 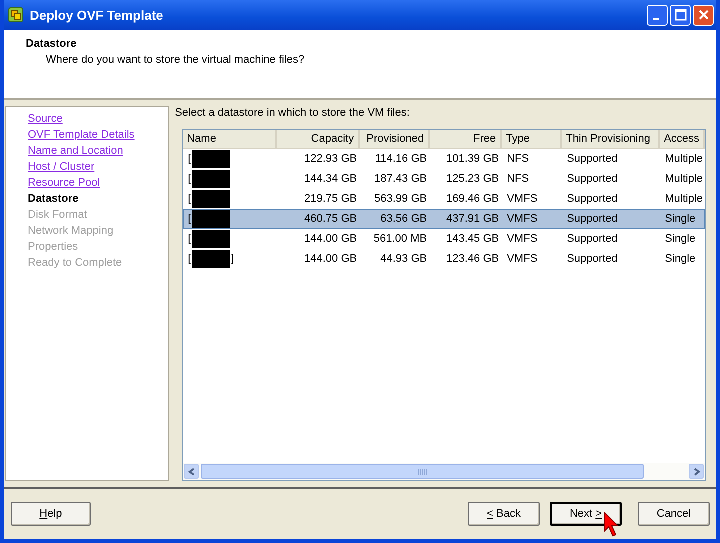 I want to click on step-link: Name and Location, so click(x=98, y=151).